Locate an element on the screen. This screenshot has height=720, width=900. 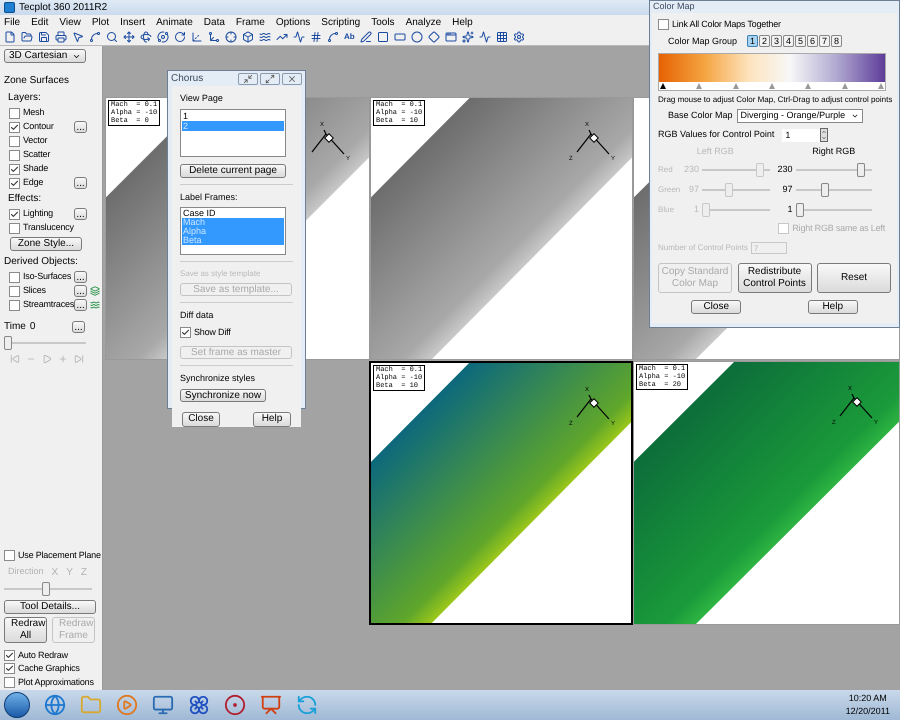
diamond-icon is located at coordinates (434, 37).